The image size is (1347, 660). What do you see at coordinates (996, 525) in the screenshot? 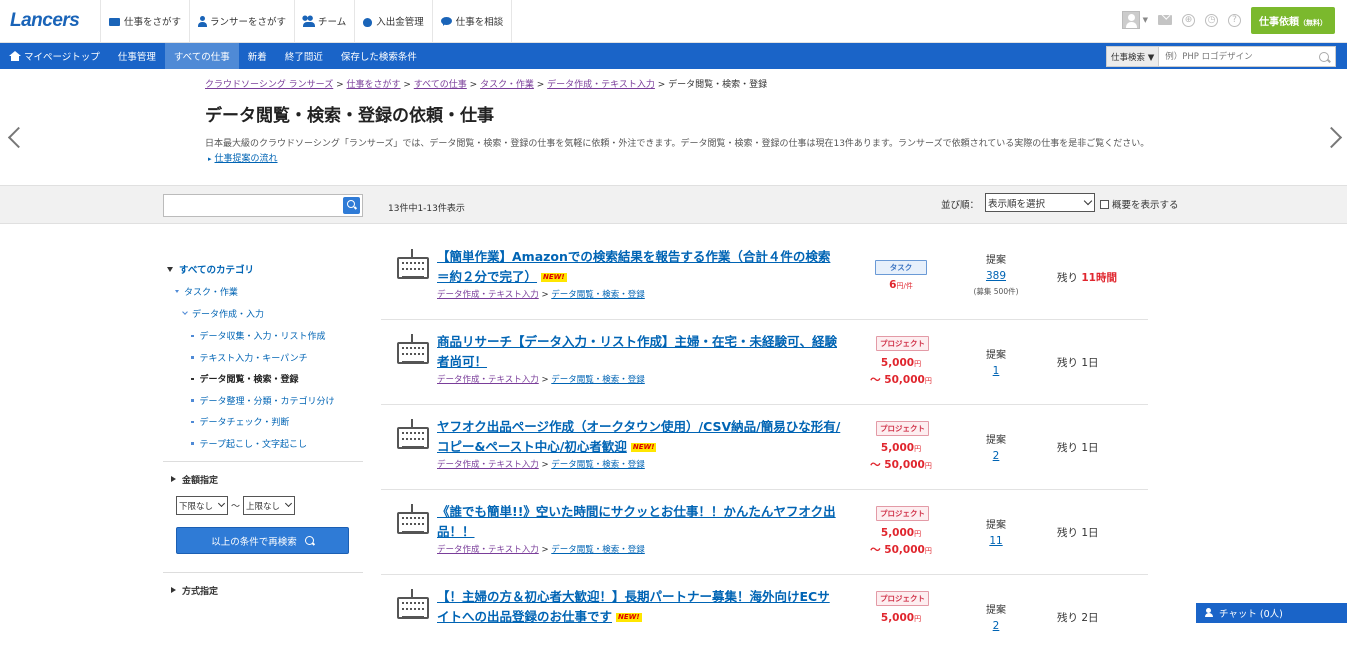
I see `proposal-label: 提案` at bounding box center [996, 525].